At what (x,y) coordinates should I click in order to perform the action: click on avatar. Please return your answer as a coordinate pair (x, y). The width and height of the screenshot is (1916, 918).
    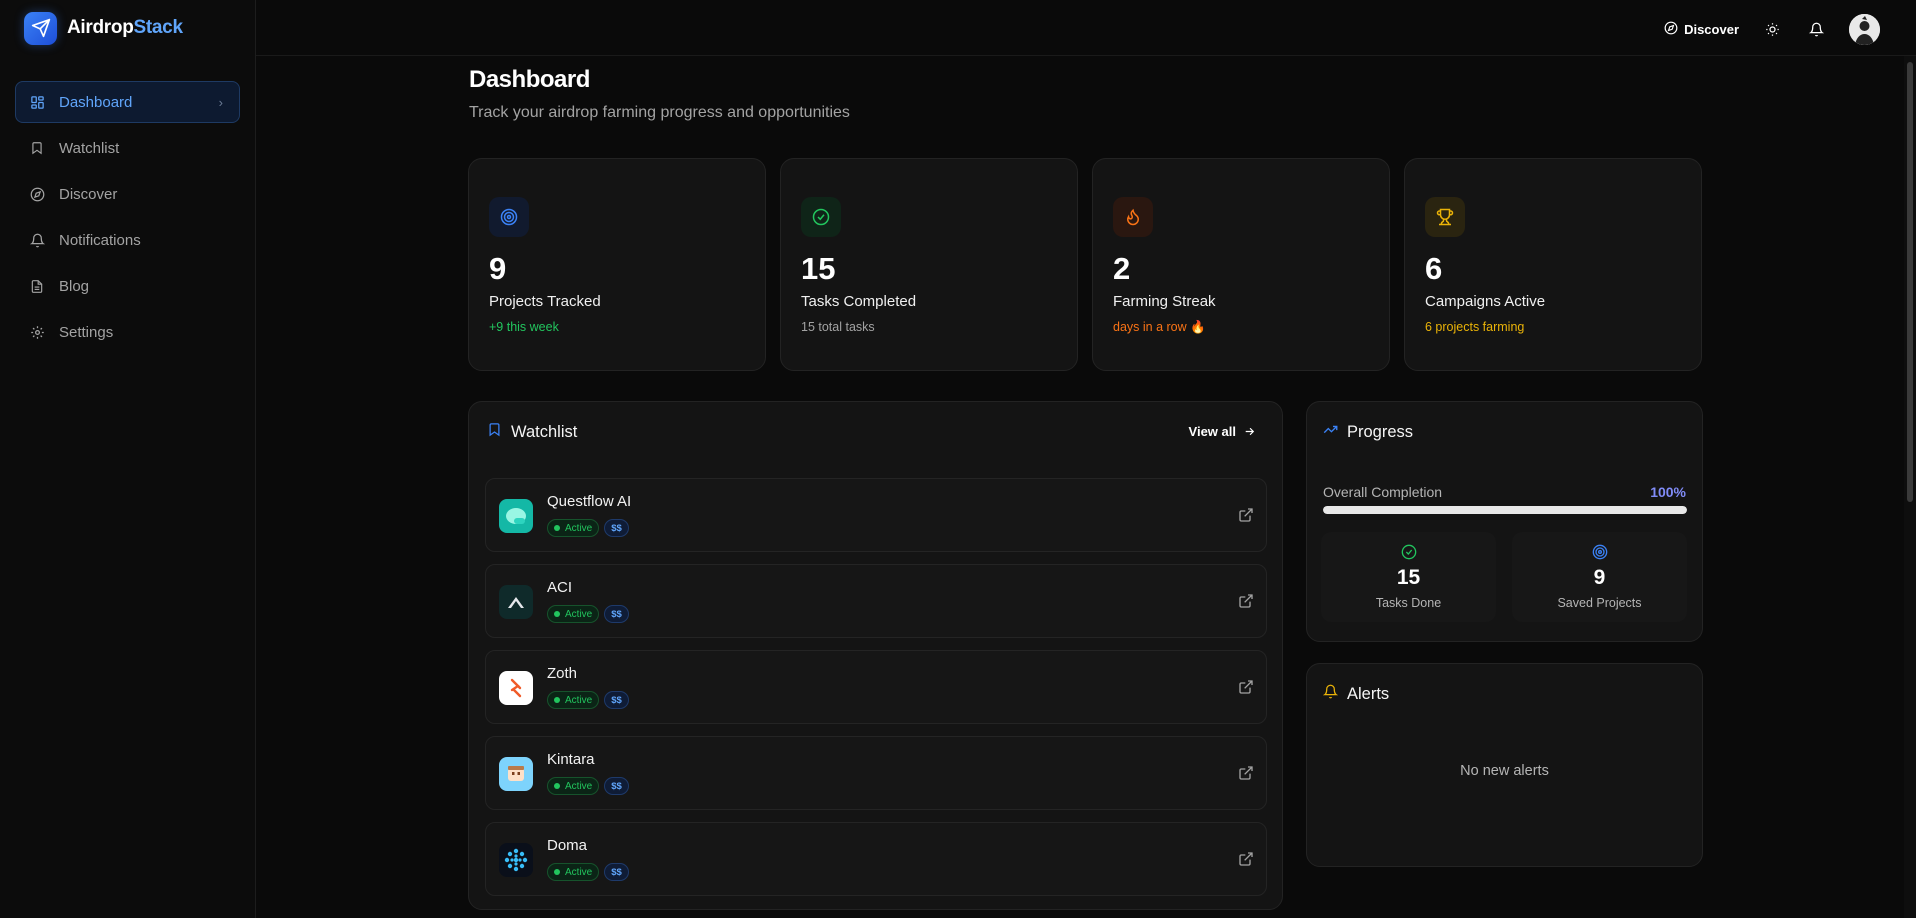
    Looking at the image, I should click on (1864, 29).